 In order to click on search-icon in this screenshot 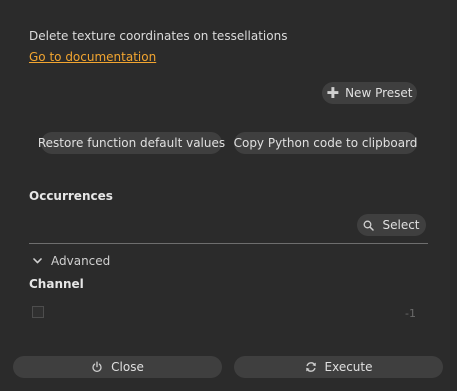, I will do `click(369, 225)`.